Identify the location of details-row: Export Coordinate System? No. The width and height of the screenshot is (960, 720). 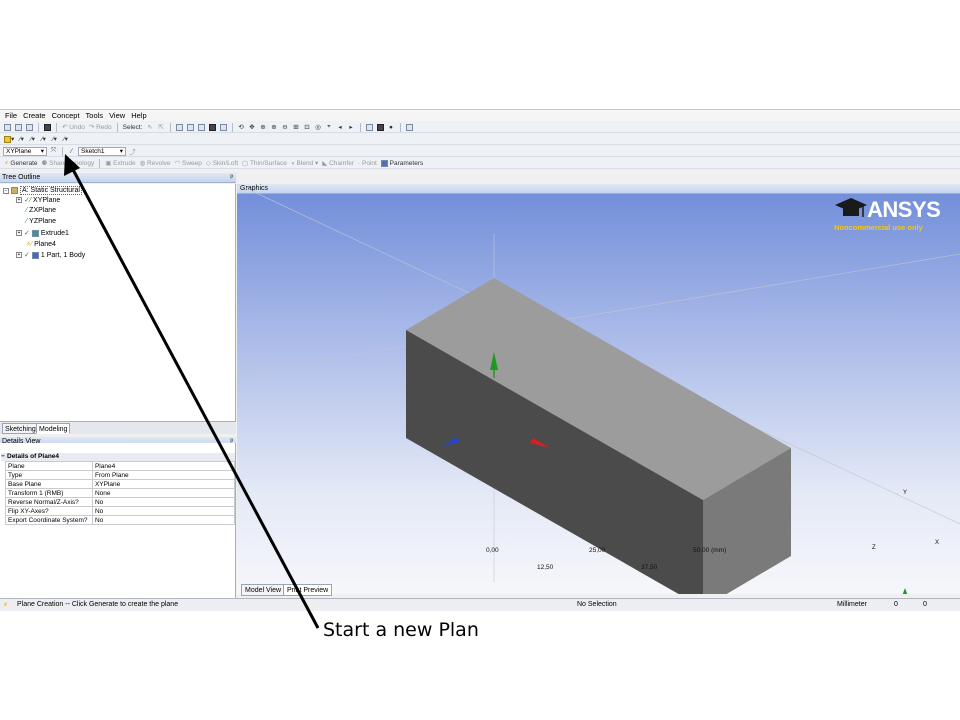
(120, 520).